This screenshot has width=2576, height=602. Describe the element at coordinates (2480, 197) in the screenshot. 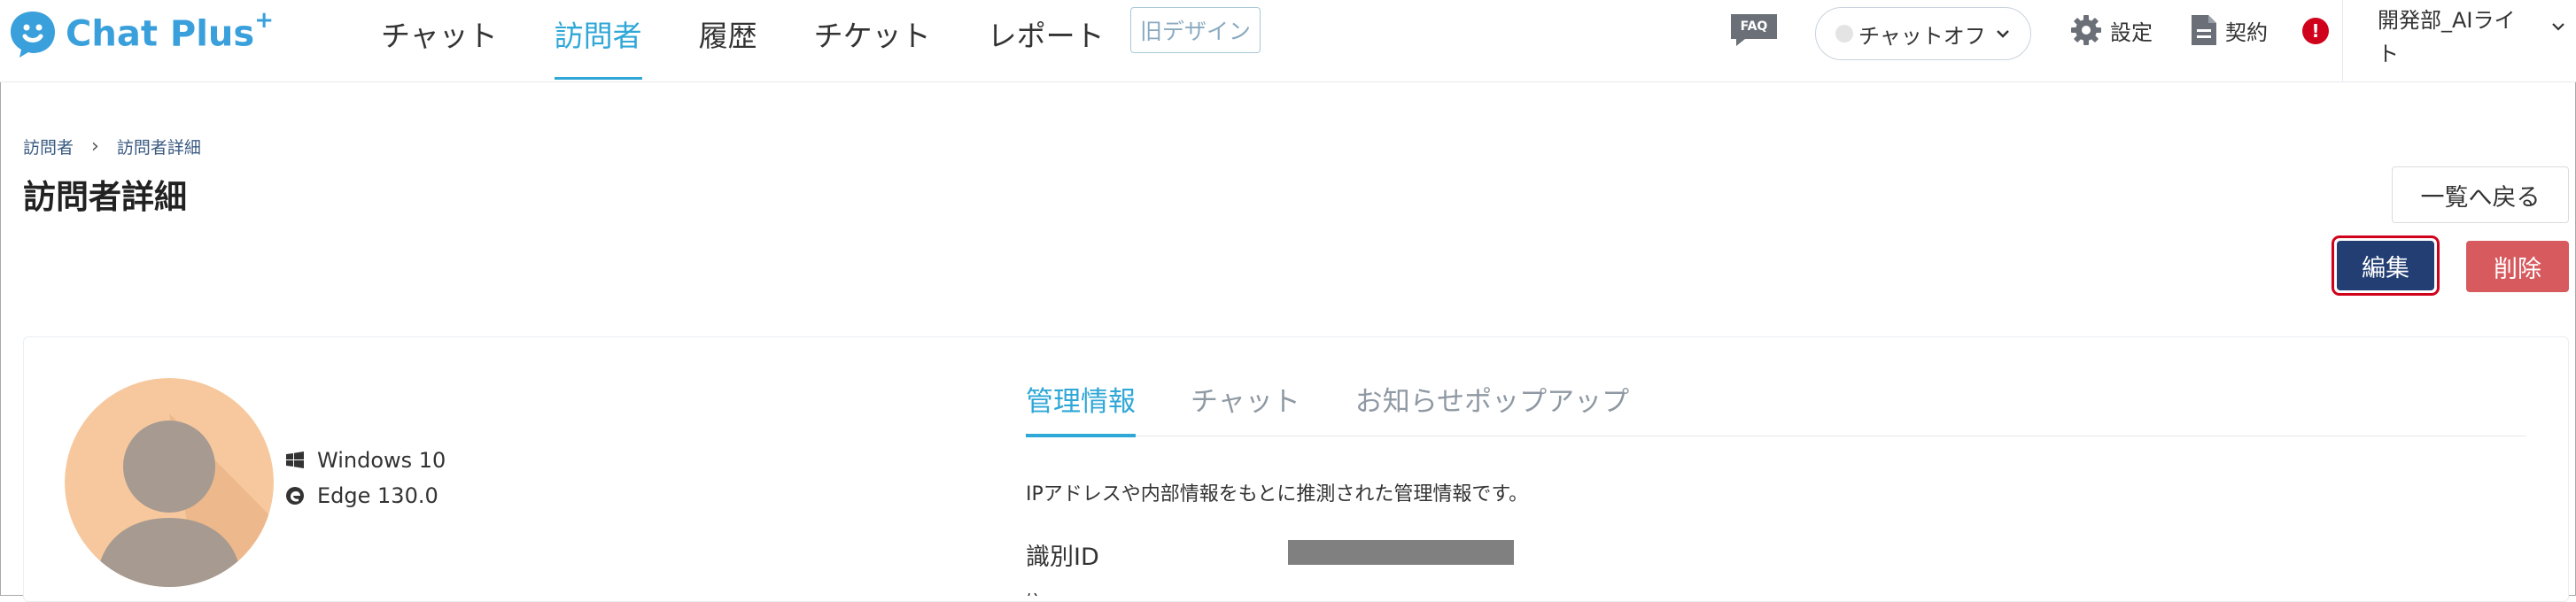

I see `back-to-list-label: 一覧へ戻る` at that location.